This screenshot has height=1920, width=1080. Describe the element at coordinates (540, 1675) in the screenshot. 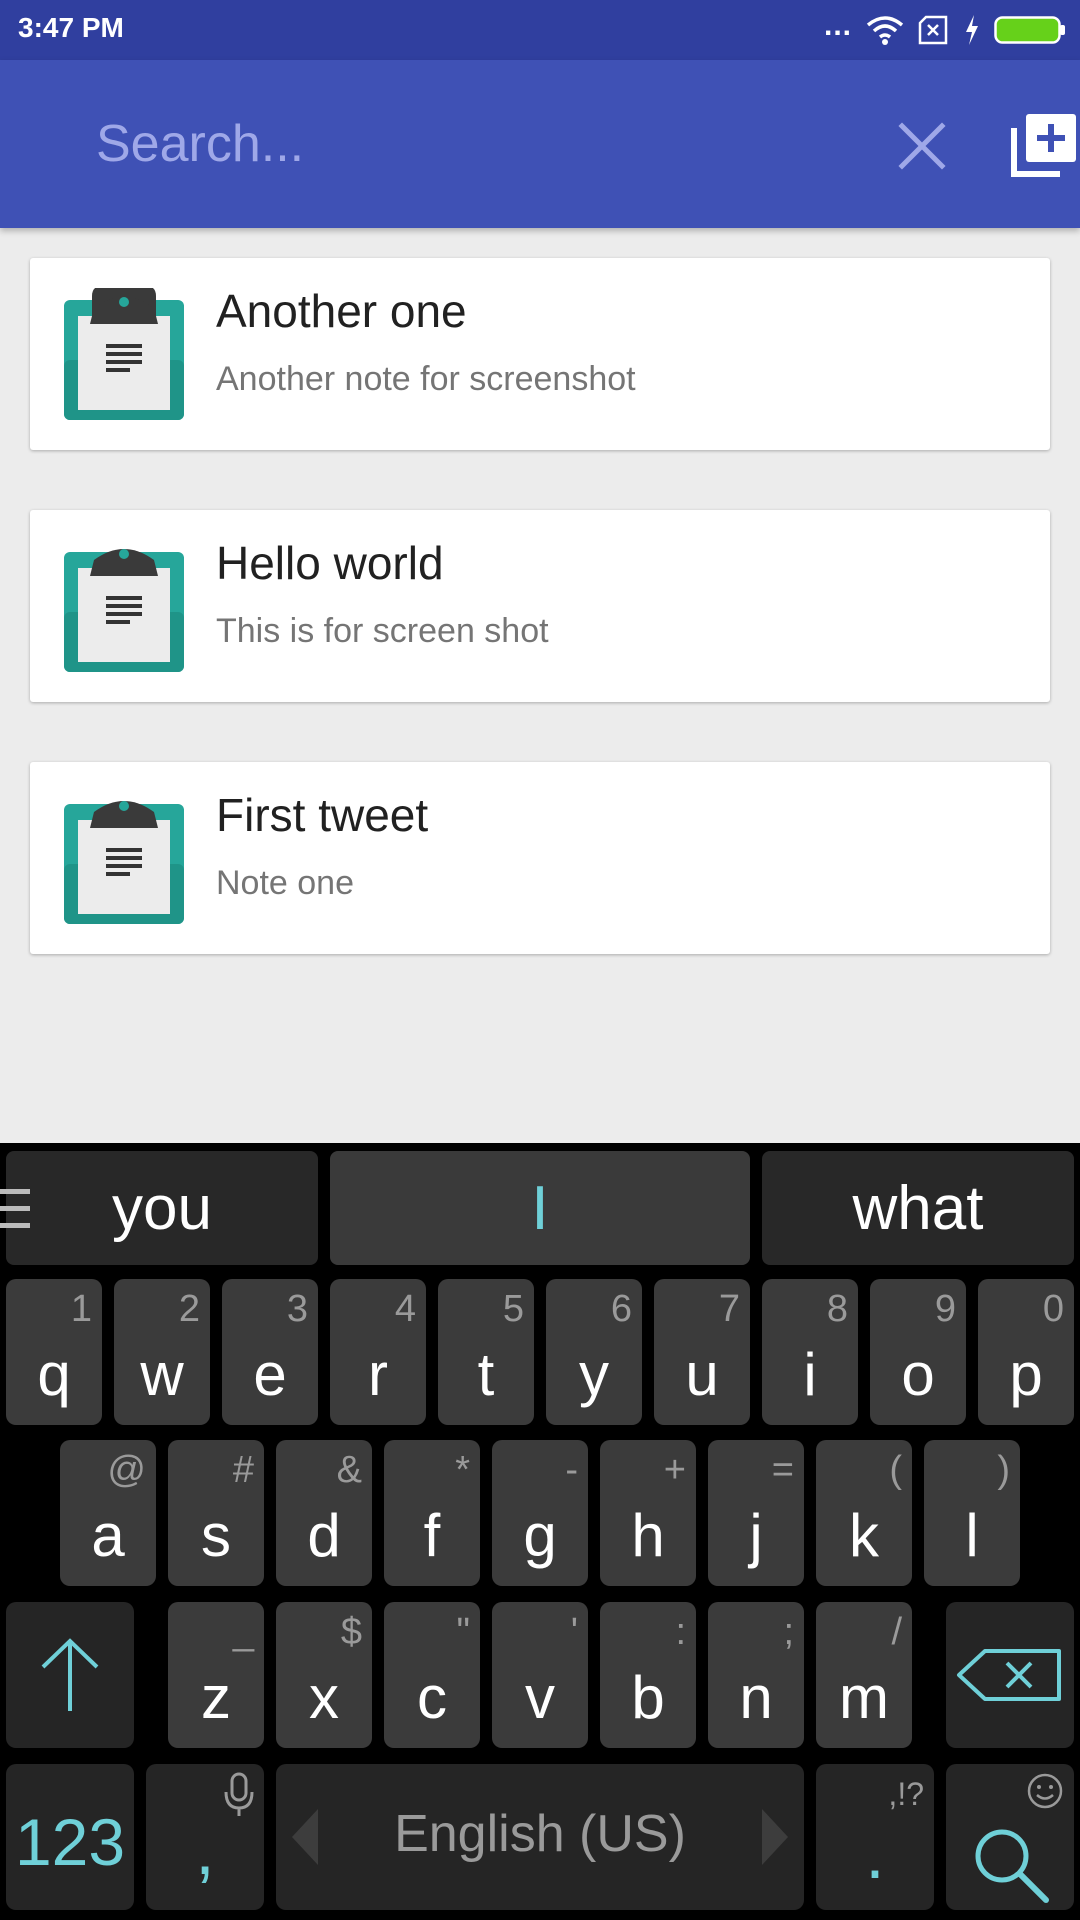

I see `key-v: ' v` at that location.